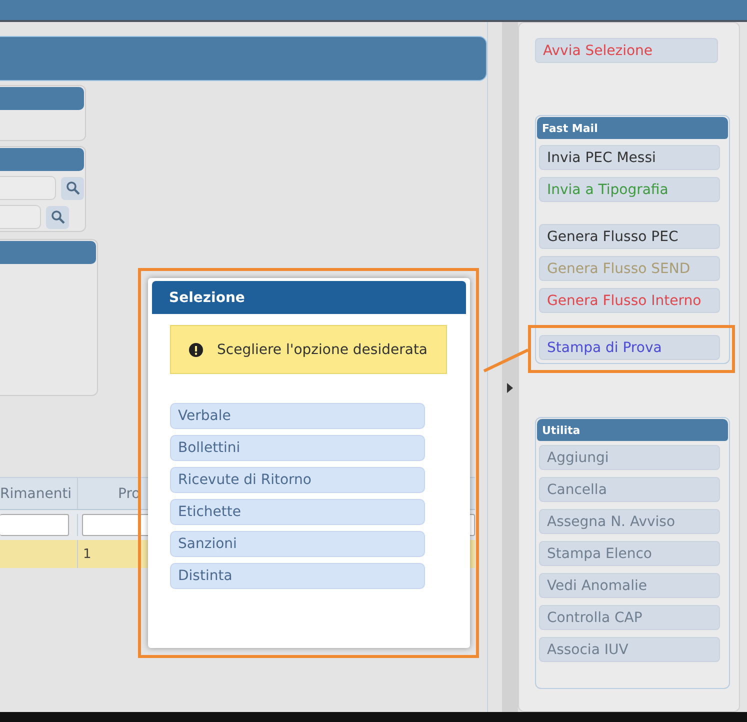  I want to click on column-header: Rimanenti, so click(39, 493).